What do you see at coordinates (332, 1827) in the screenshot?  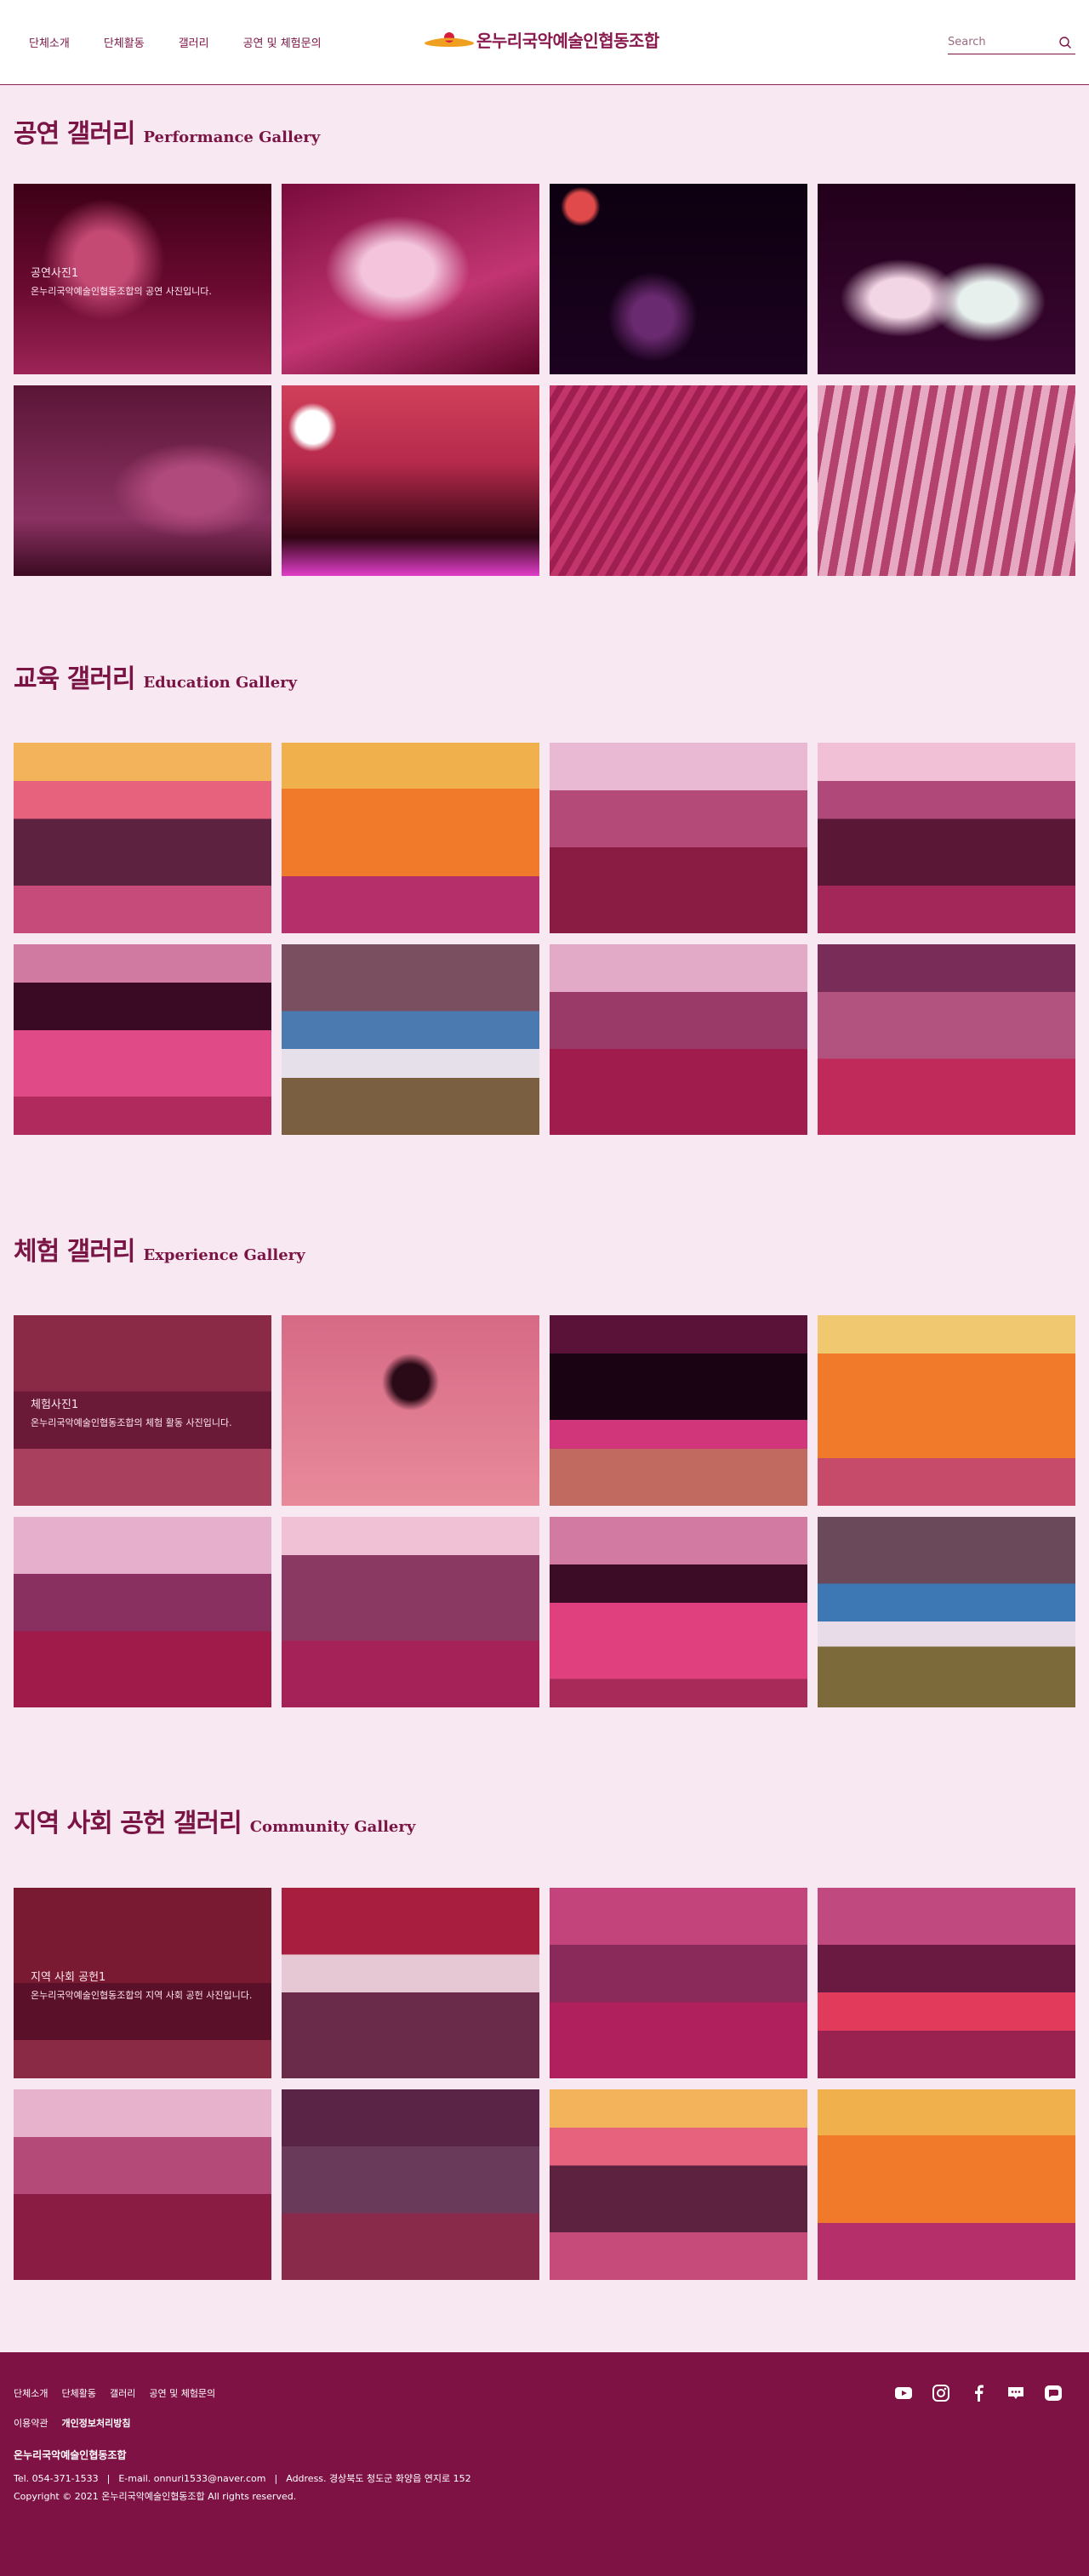 I see `section-title-en: Community Gallery` at bounding box center [332, 1827].